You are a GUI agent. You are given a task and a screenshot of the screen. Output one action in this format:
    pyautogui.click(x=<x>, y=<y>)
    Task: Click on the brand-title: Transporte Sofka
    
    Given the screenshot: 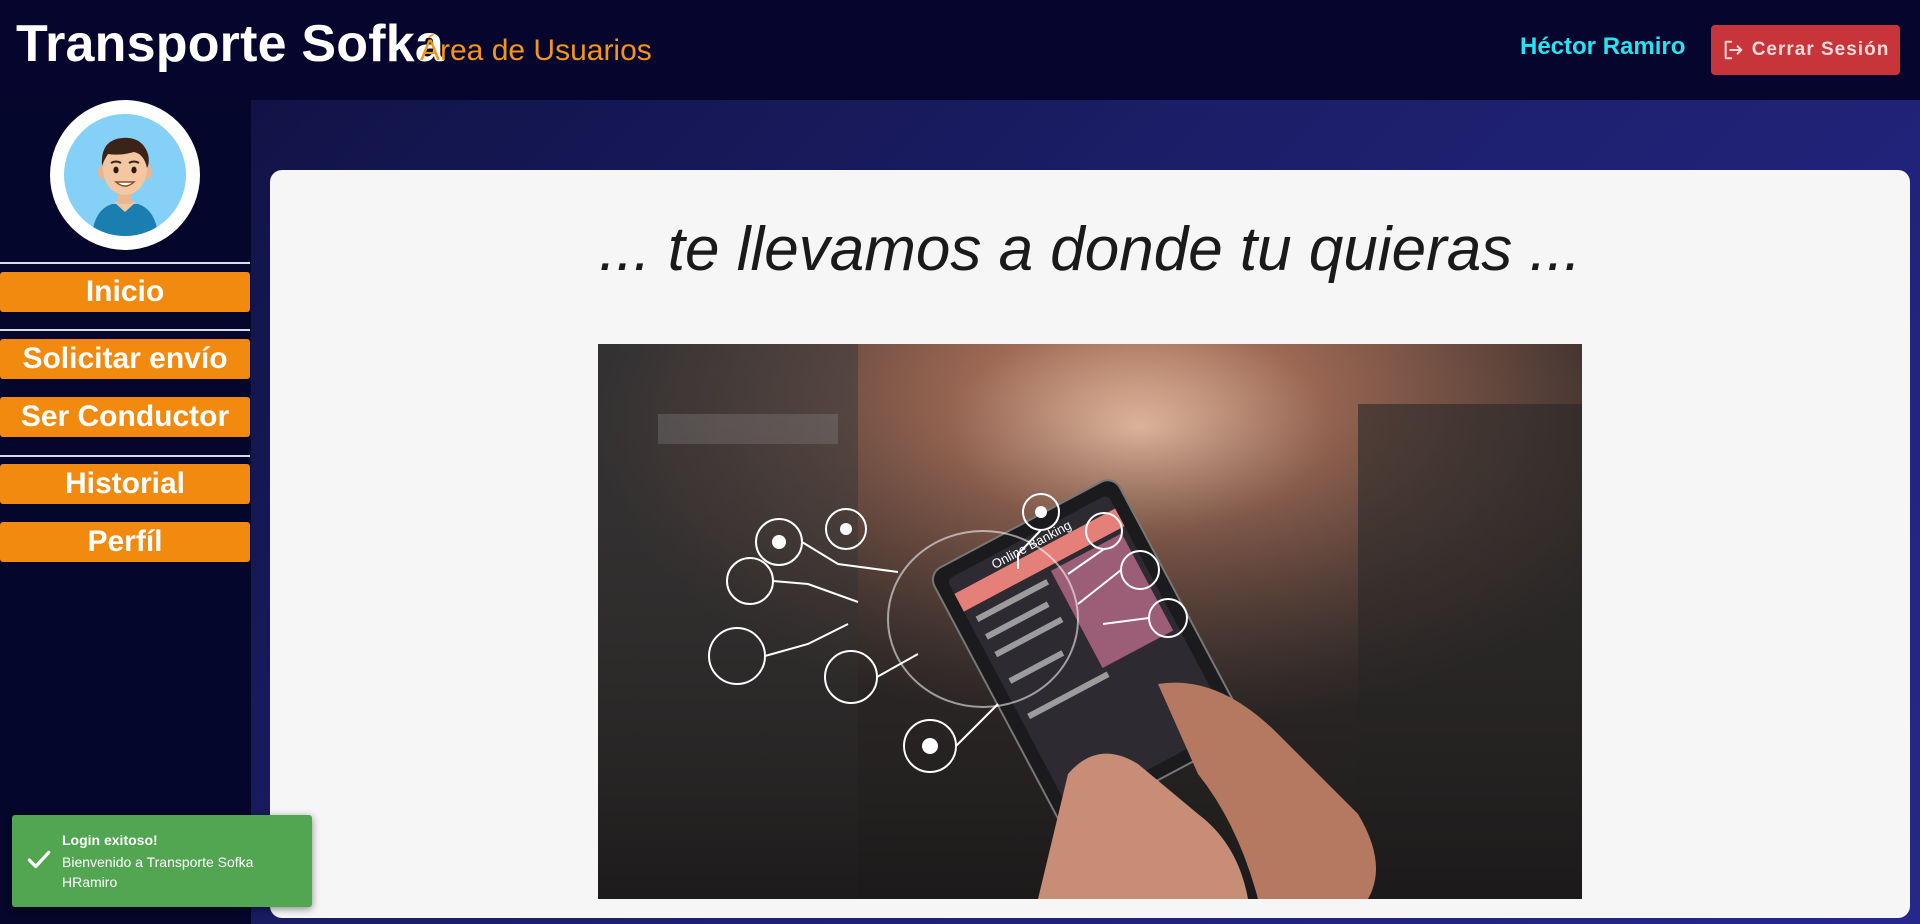 What is the action you would take?
    pyautogui.click(x=230, y=44)
    